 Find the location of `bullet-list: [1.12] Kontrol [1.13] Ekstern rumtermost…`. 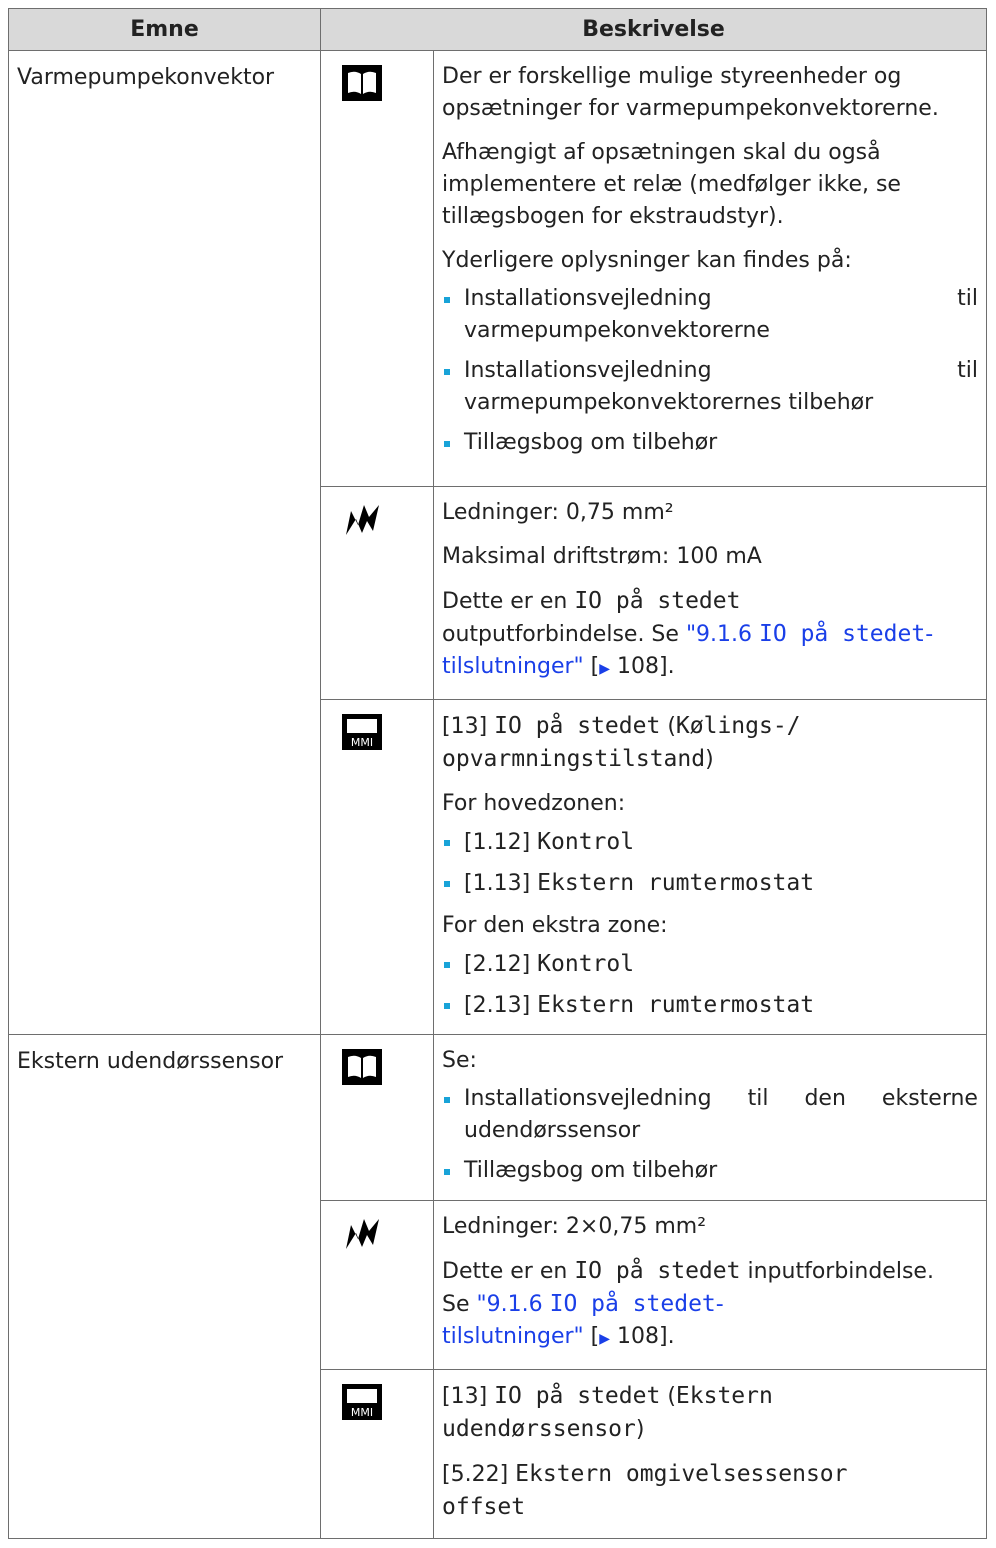

bullet-list: [1.12] Kontrol [1.13] Ekstern rumtermost… is located at coordinates (710, 865).